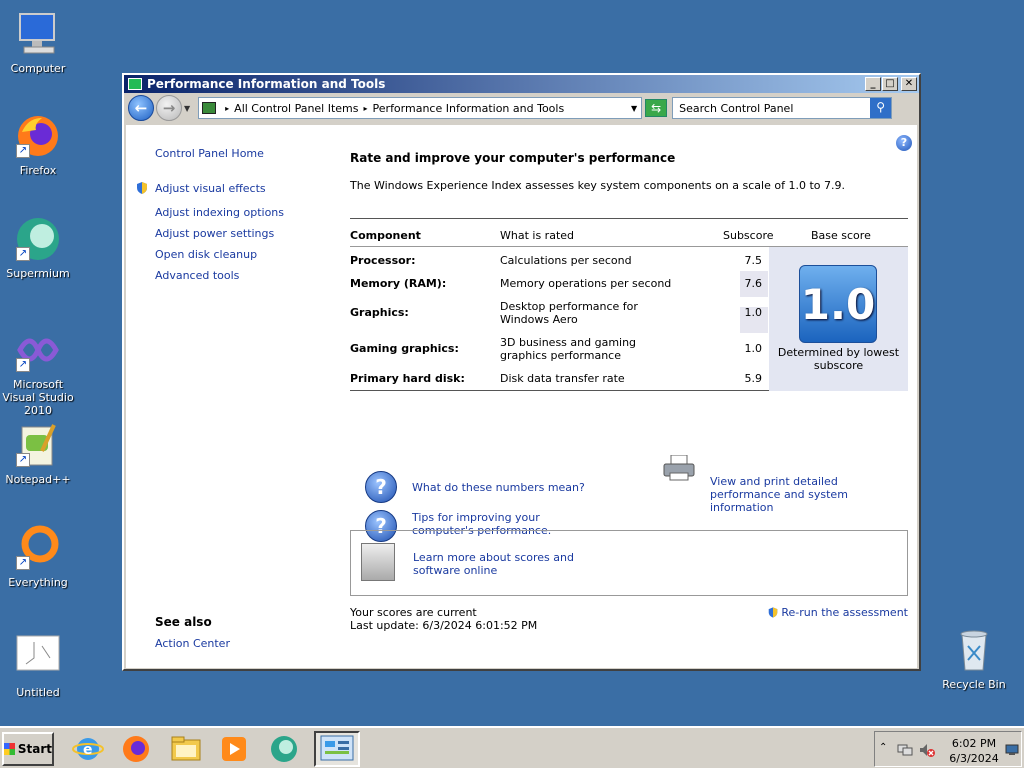 The image size is (1024, 768). Describe the element at coordinates (656, 108) in the screenshot. I see `refresh-button: ⇆` at that location.